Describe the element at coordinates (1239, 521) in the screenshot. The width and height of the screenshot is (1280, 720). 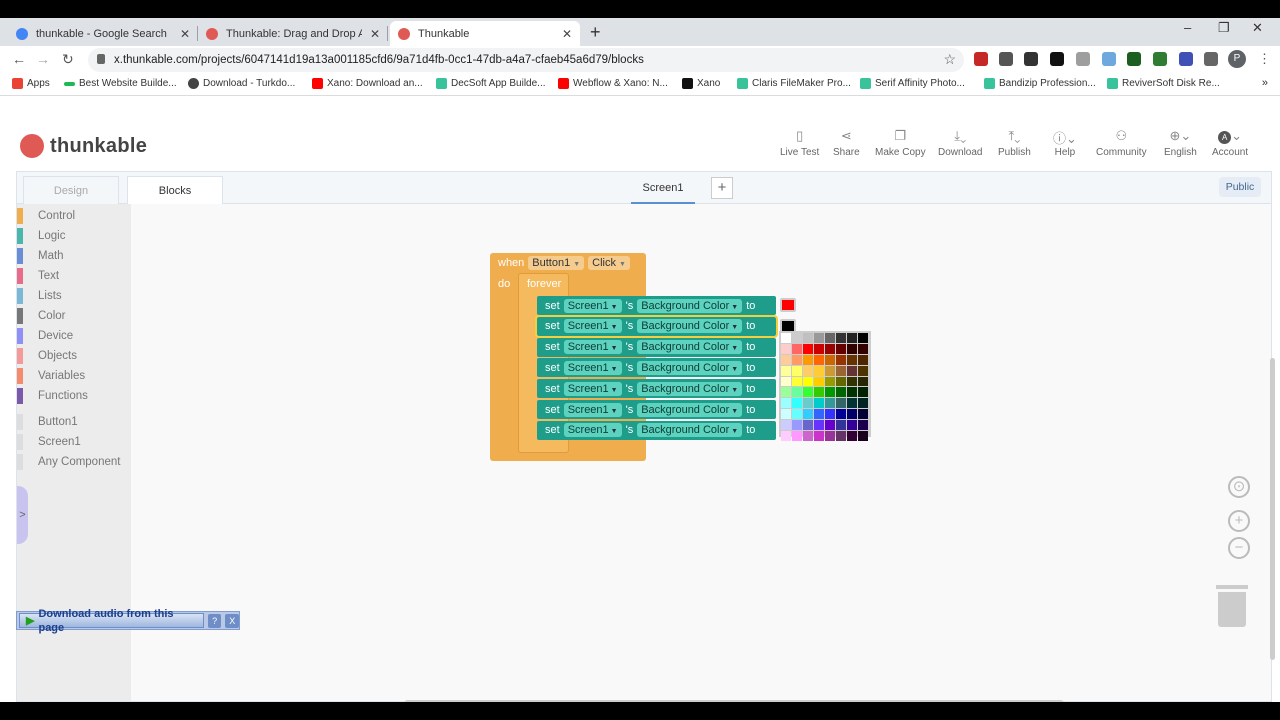
I see `zoom-in-icon: +` at that location.